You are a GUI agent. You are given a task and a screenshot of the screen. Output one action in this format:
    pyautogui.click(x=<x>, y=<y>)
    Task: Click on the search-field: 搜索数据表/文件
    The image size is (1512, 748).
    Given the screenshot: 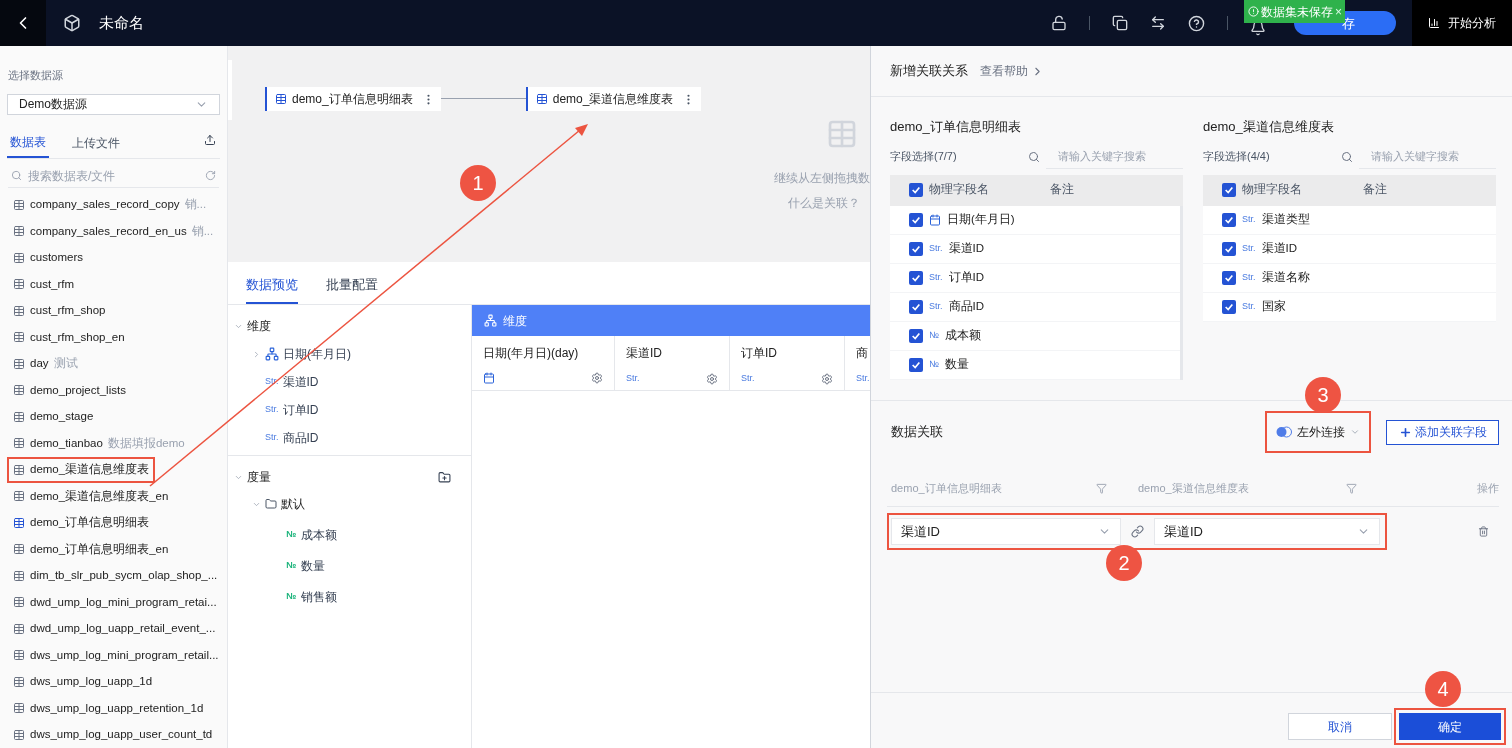 What is the action you would take?
    pyautogui.click(x=113, y=175)
    